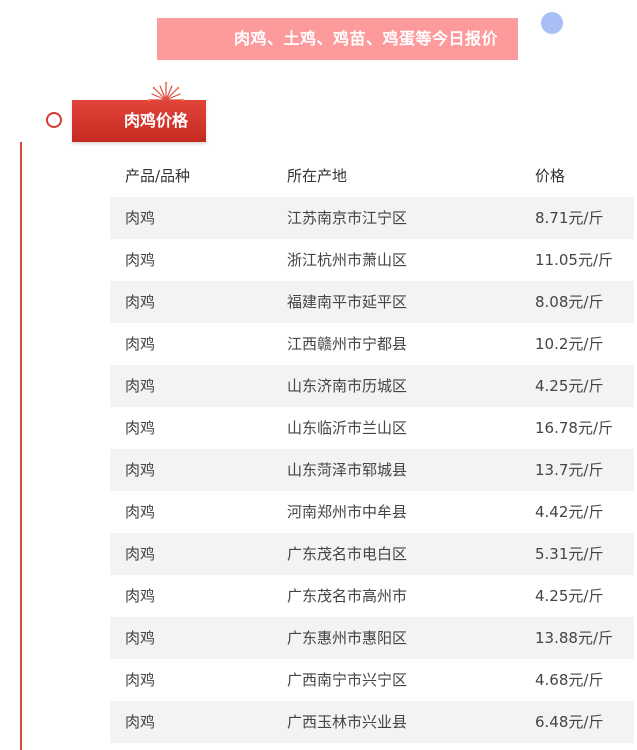  I want to click on header-price: 价格, so click(550, 176).